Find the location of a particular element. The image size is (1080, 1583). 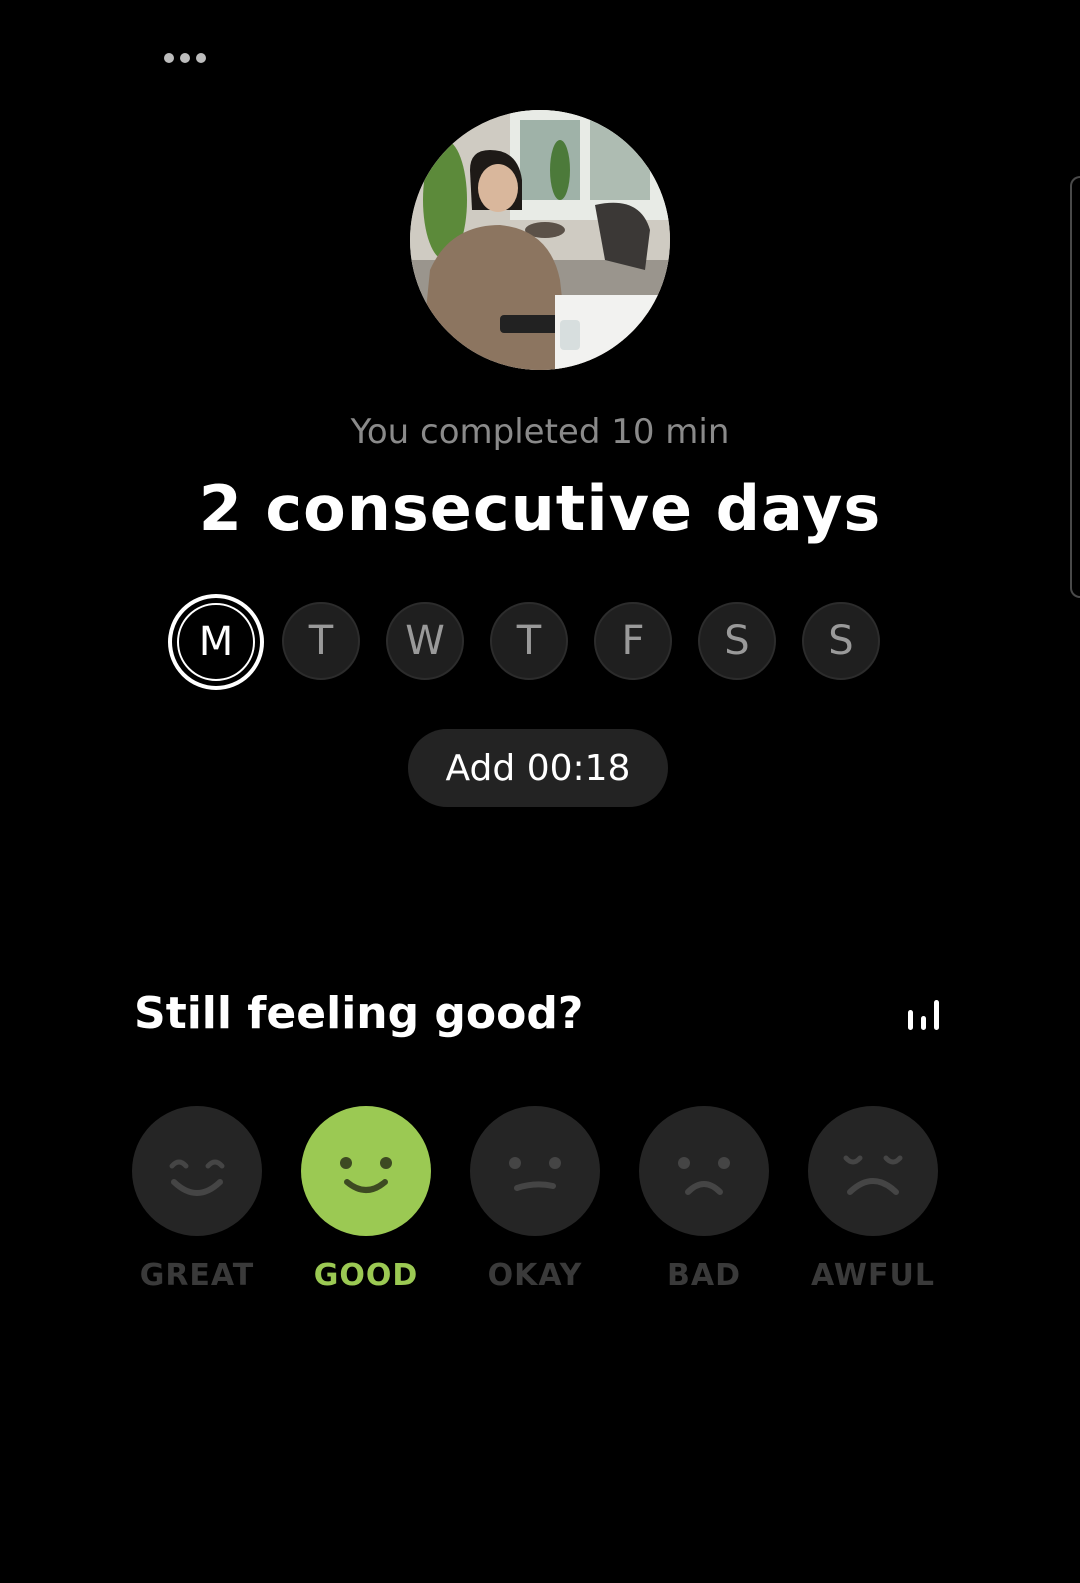

mood-option-bad: BAD is located at coordinates (704, 1199).